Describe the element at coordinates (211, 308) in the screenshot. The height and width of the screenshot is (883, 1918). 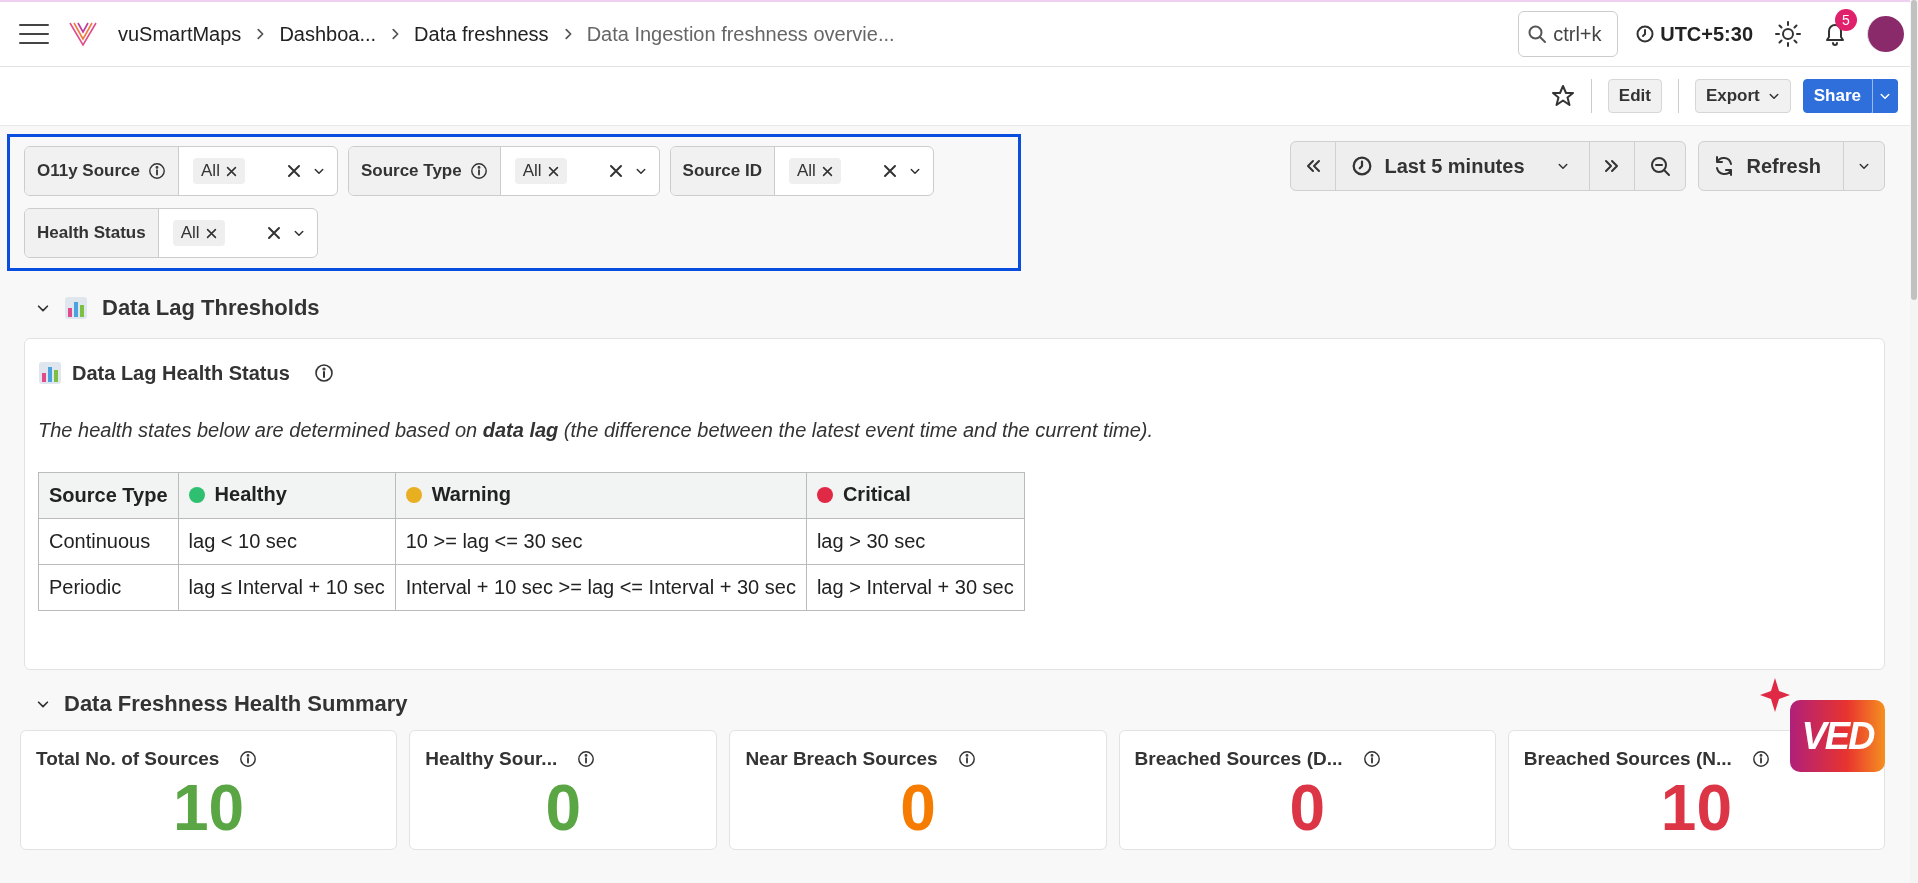
I see `section-title: Data Lag Thresholds` at that location.